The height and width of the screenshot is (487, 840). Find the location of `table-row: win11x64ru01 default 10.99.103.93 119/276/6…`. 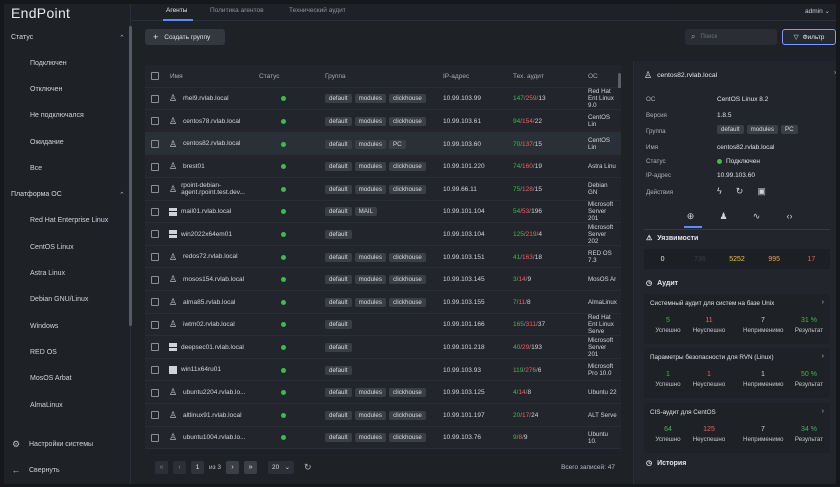

table-row: win11x64ru01 default 10.99.103.93 119/276/6… is located at coordinates (383, 370).